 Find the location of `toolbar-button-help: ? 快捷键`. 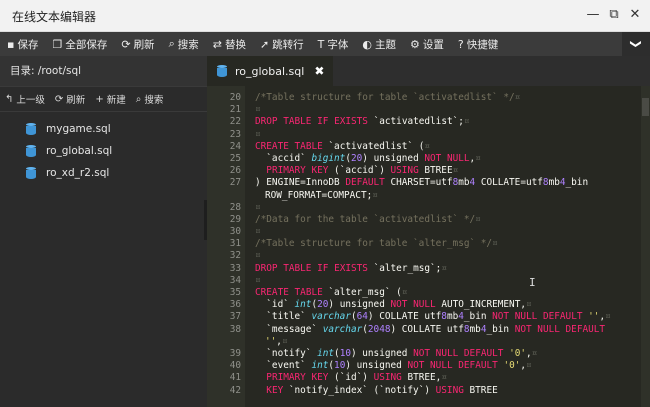

toolbar-button-help: ? 快捷键 is located at coordinates (478, 44).